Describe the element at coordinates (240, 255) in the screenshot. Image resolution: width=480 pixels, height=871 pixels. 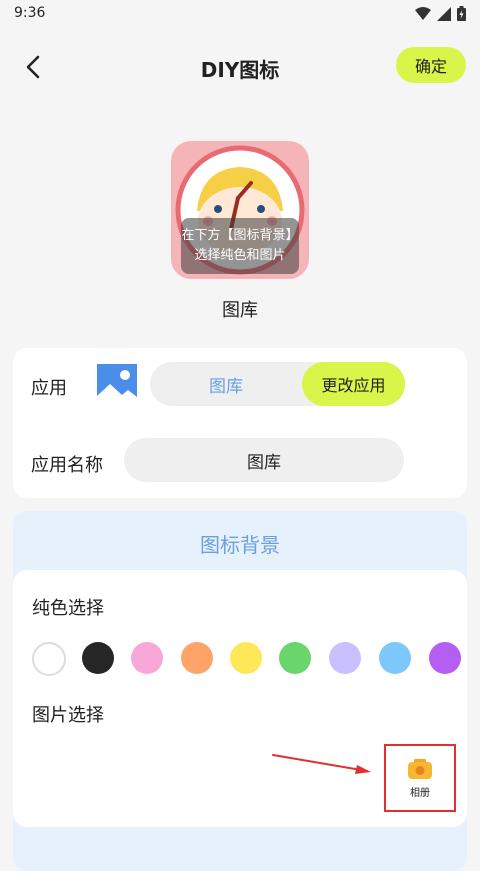
I see `preview-hint-line2: 选择纯色和图片` at that location.